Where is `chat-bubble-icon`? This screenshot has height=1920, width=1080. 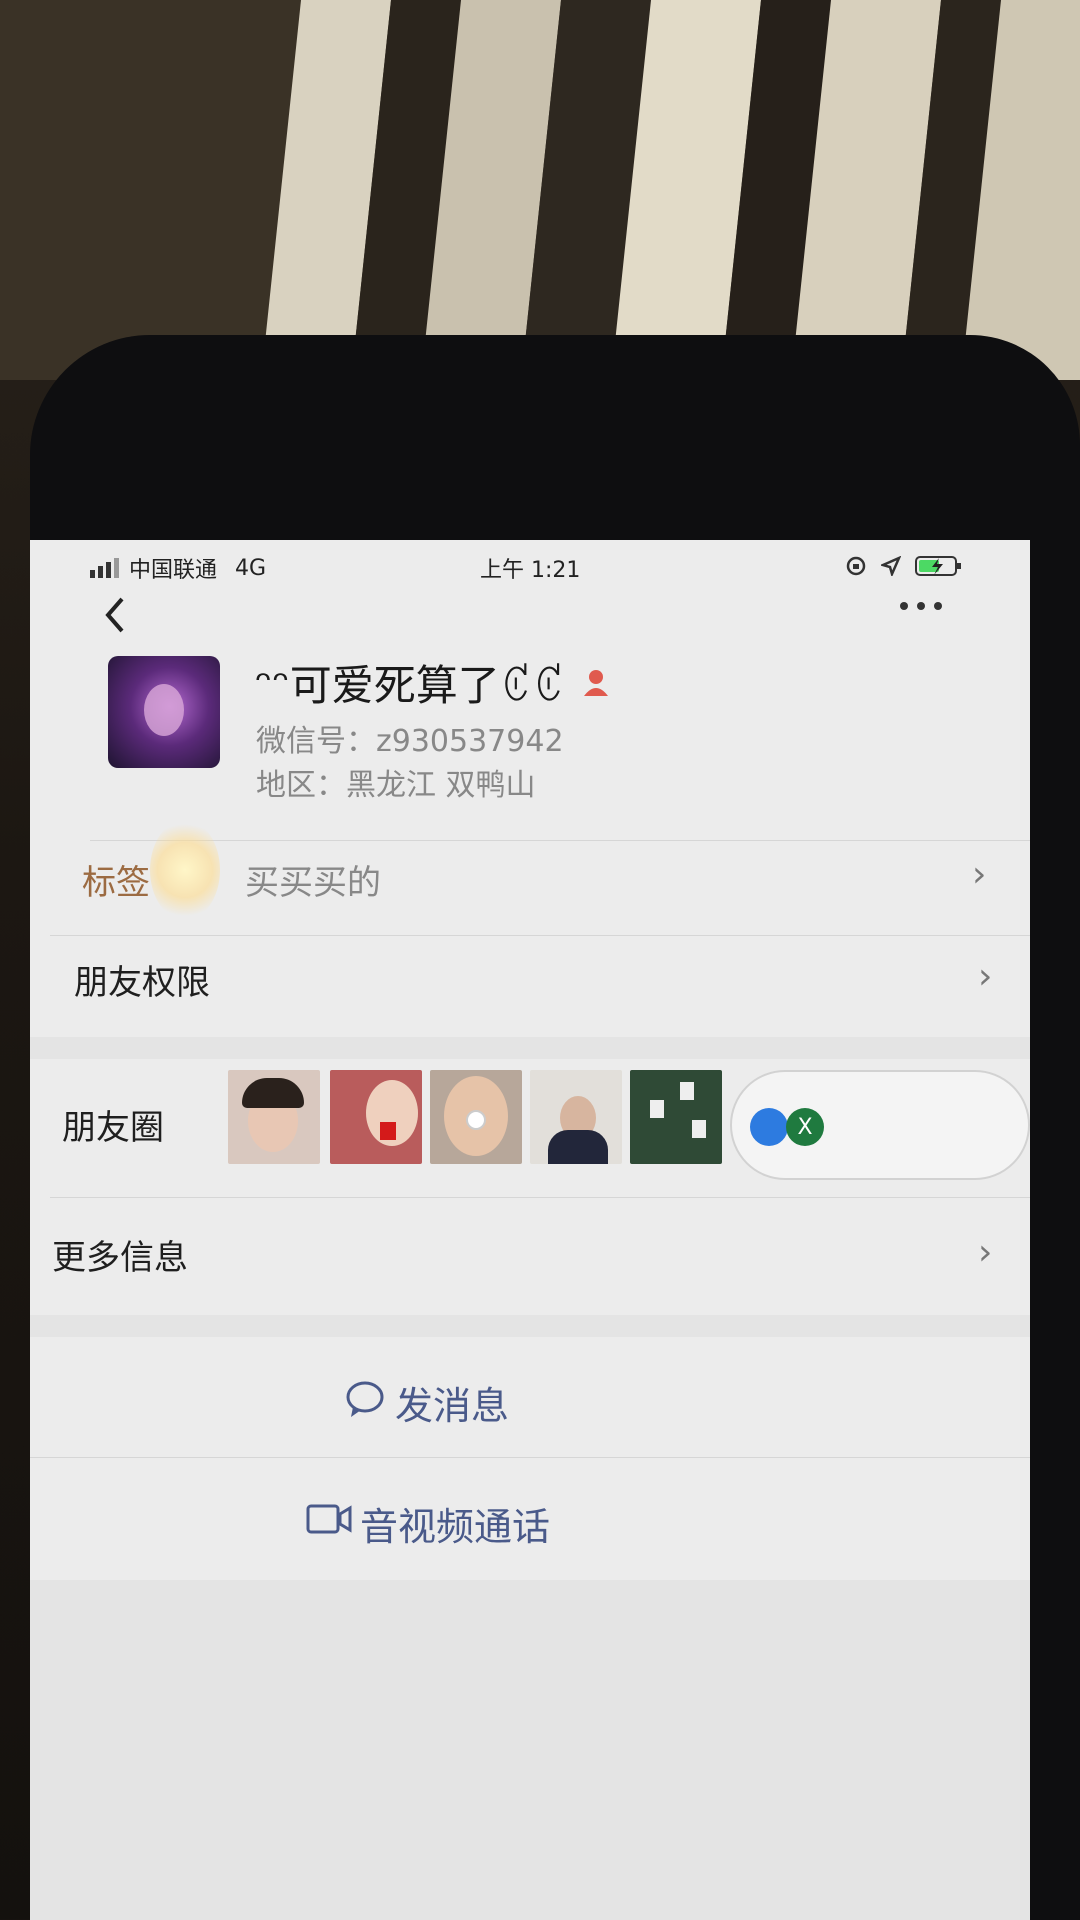 chat-bubble-icon is located at coordinates (365, 1399).